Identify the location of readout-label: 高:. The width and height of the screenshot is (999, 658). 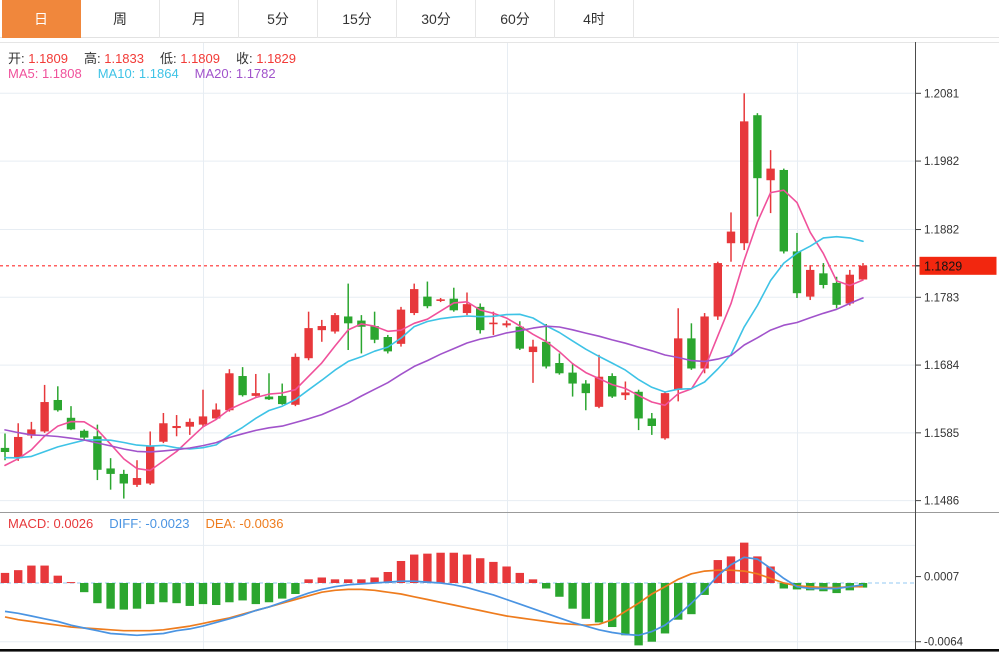
(92, 58).